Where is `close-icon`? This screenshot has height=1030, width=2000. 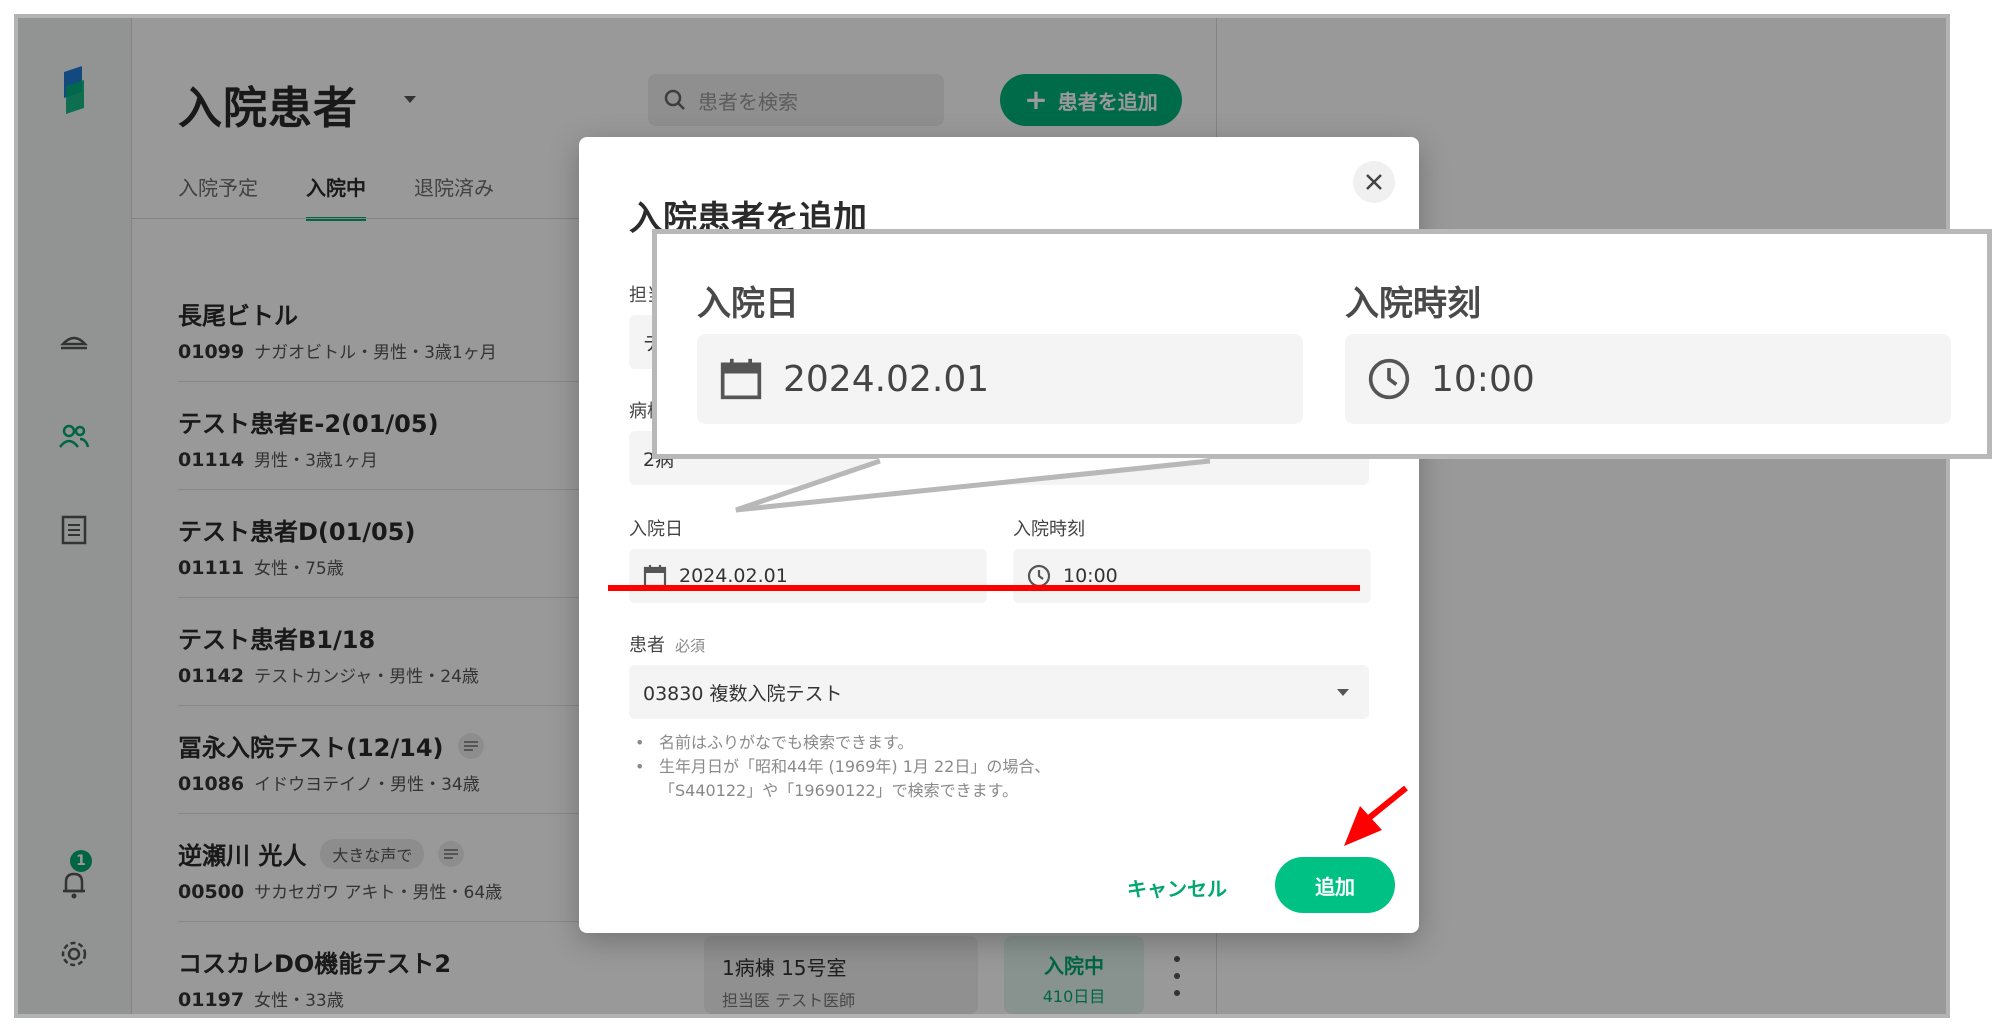
close-icon is located at coordinates (1374, 182).